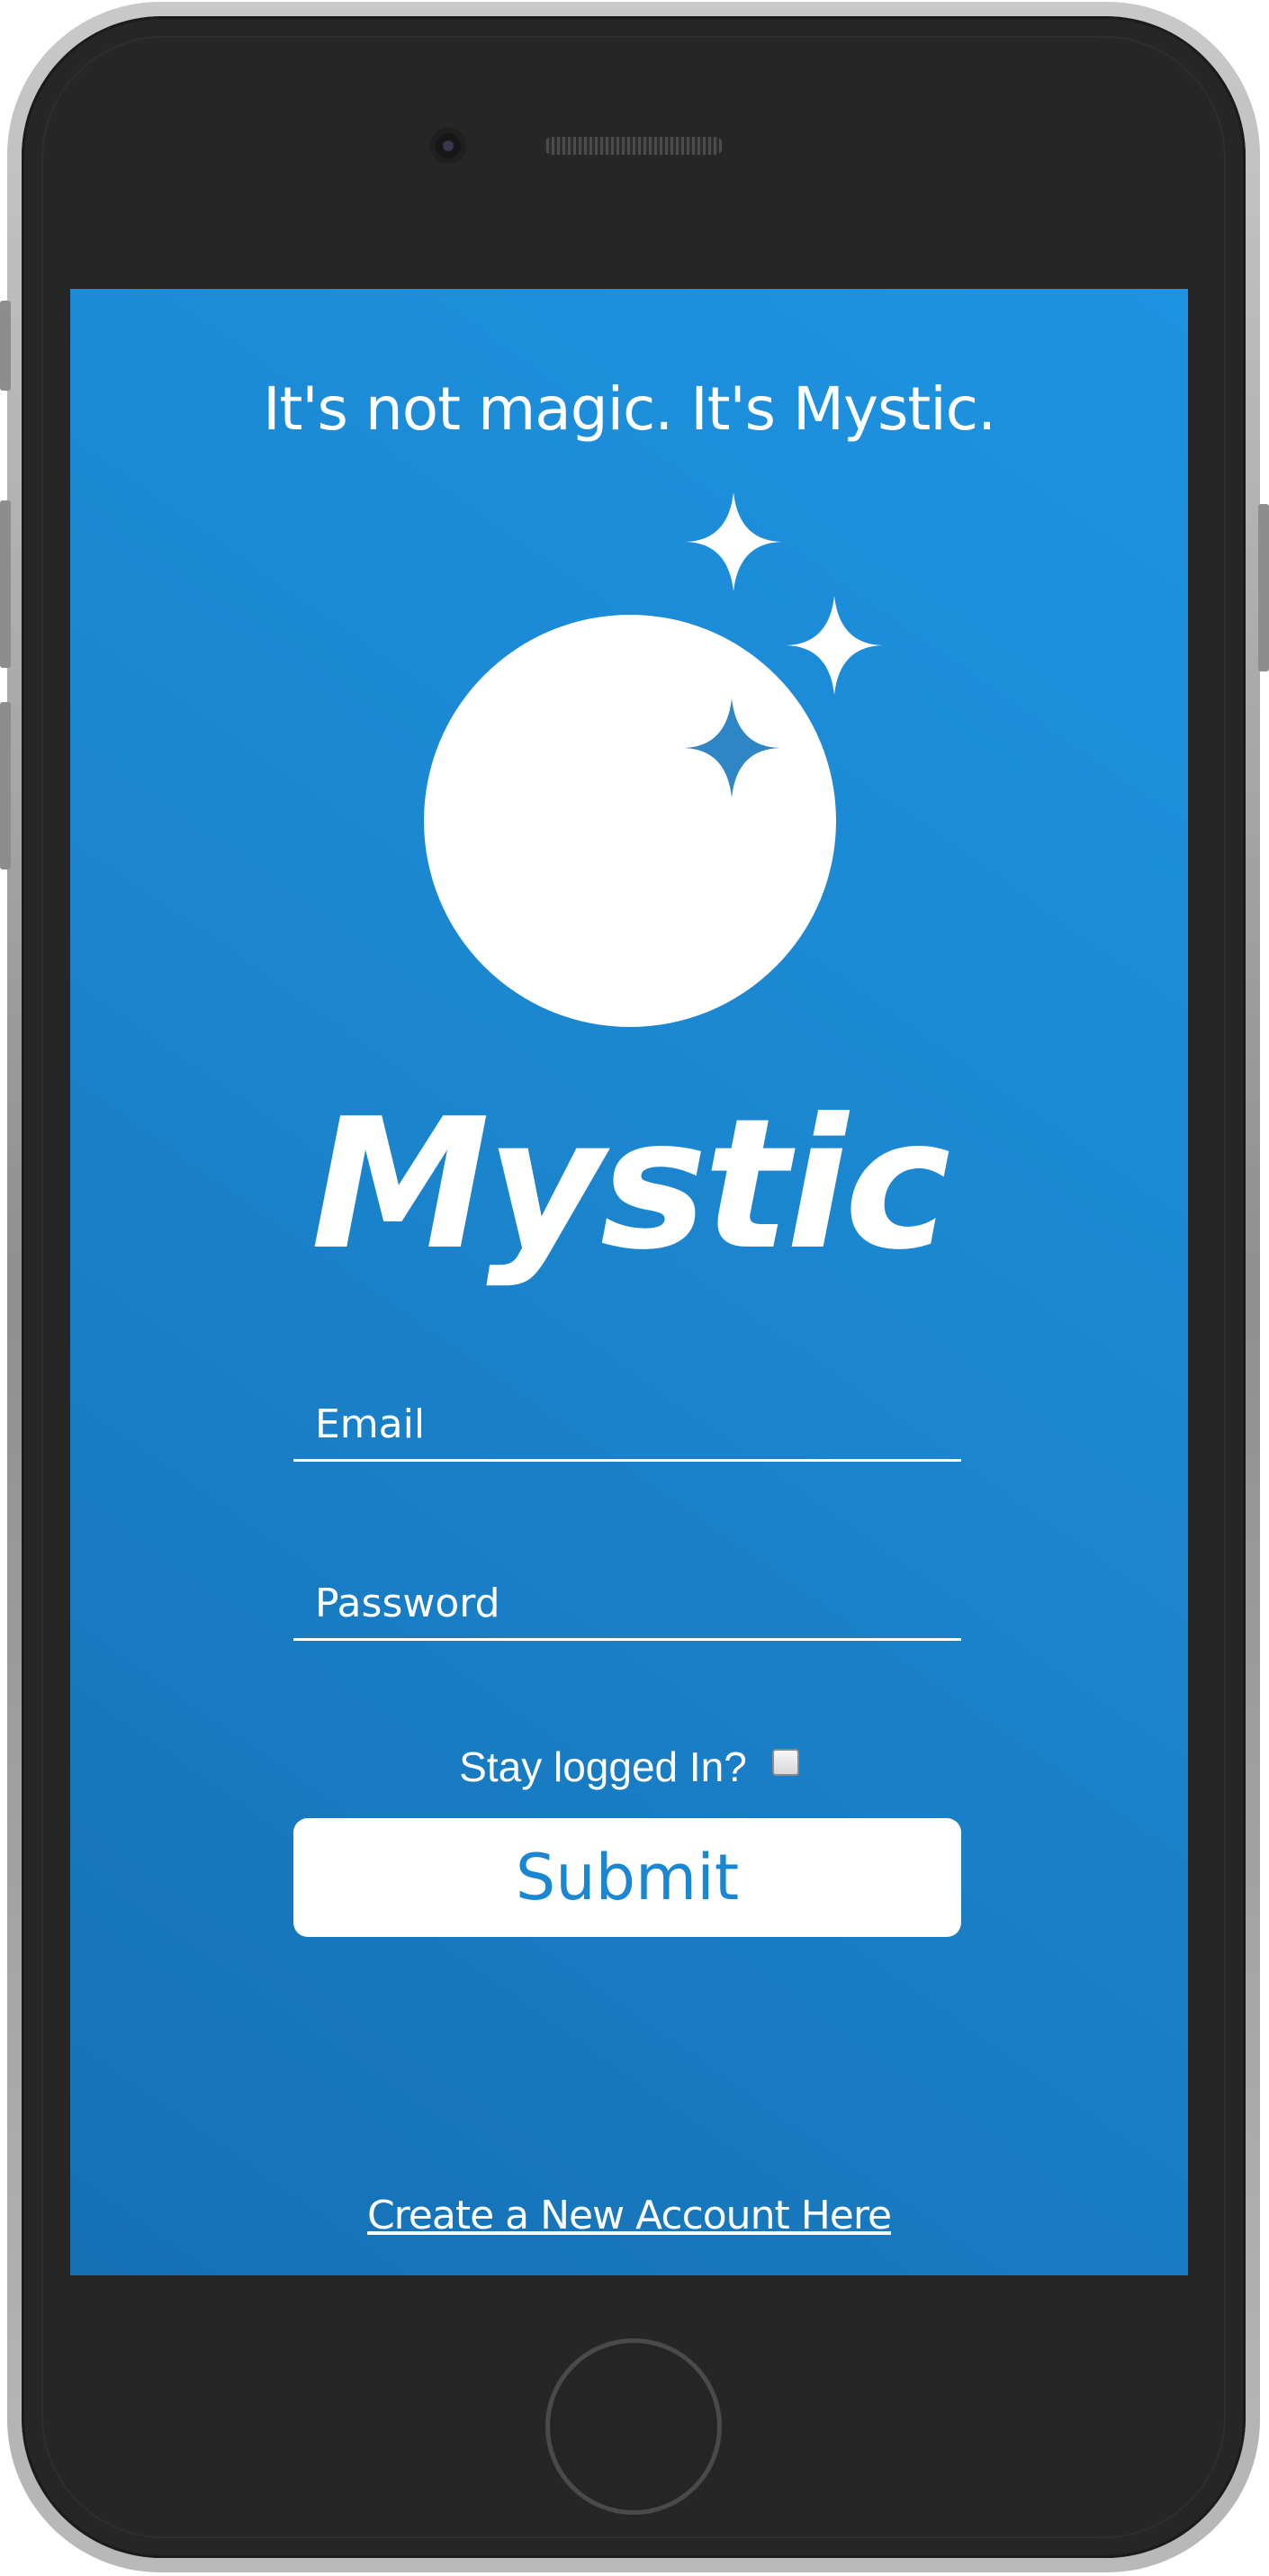  I want to click on front-camera, so click(448, 146).